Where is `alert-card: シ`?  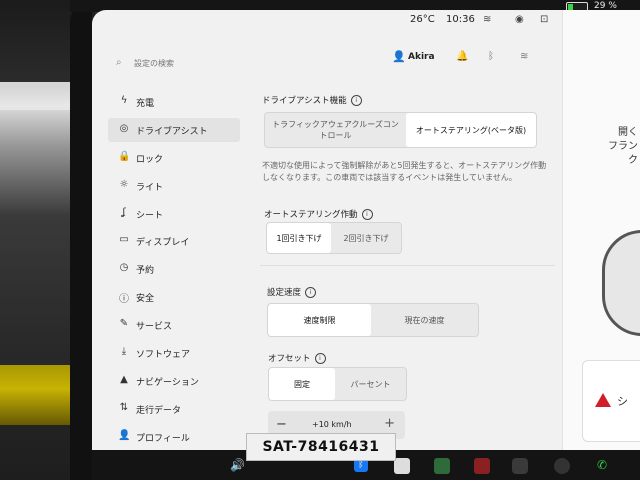
alert-card: シ is located at coordinates (611, 401).